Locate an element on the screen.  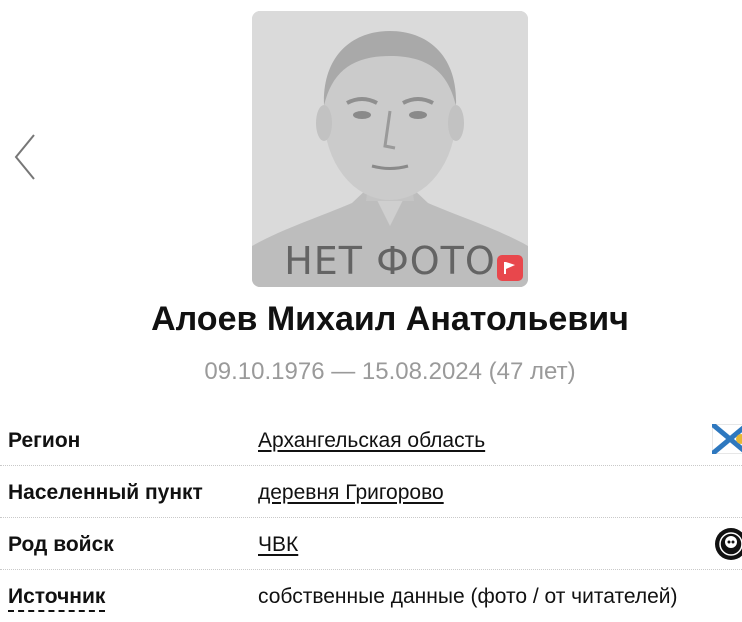
source-label-tooltip: Источник is located at coordinates (57, 598).